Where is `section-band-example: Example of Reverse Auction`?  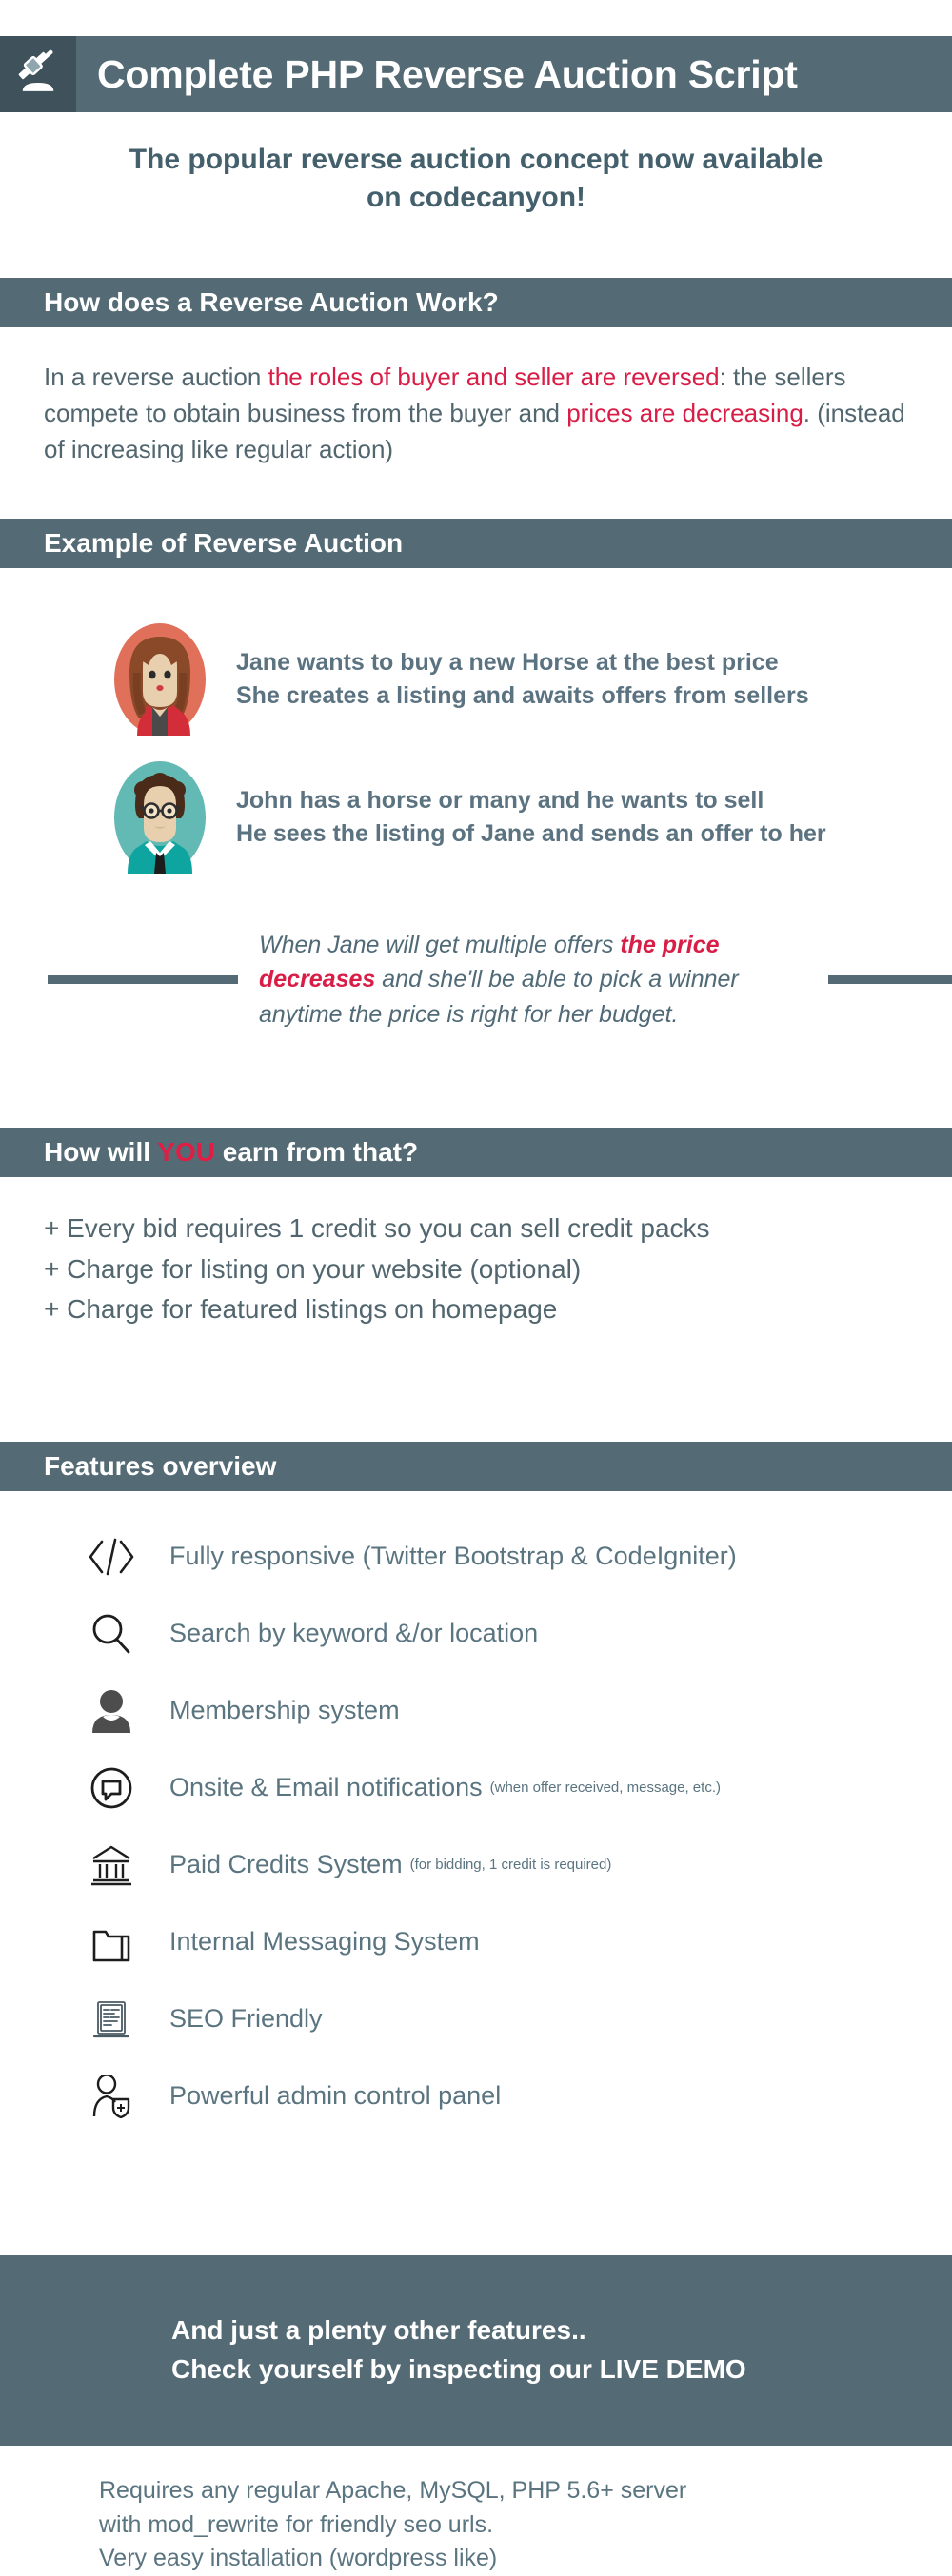 section-band-example: Example of Reverse Auction is located at coordinates (476, 543).